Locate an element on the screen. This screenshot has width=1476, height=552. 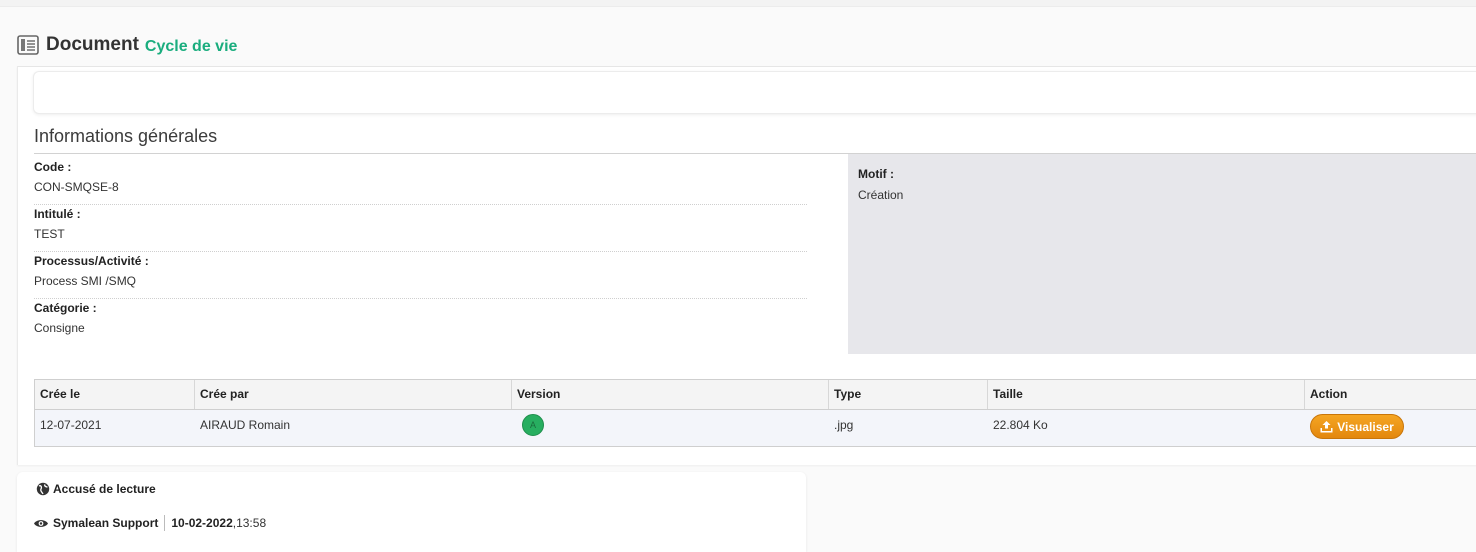
field-label: Processus/Activité : is located at coordinates (91, 261).